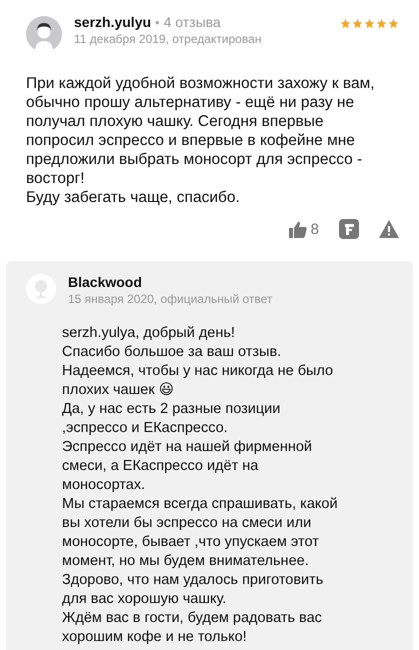  I want to click on reply-text: Здорово, что нам удалось приготовить для вас хорошую чашку., so click(193, 590).